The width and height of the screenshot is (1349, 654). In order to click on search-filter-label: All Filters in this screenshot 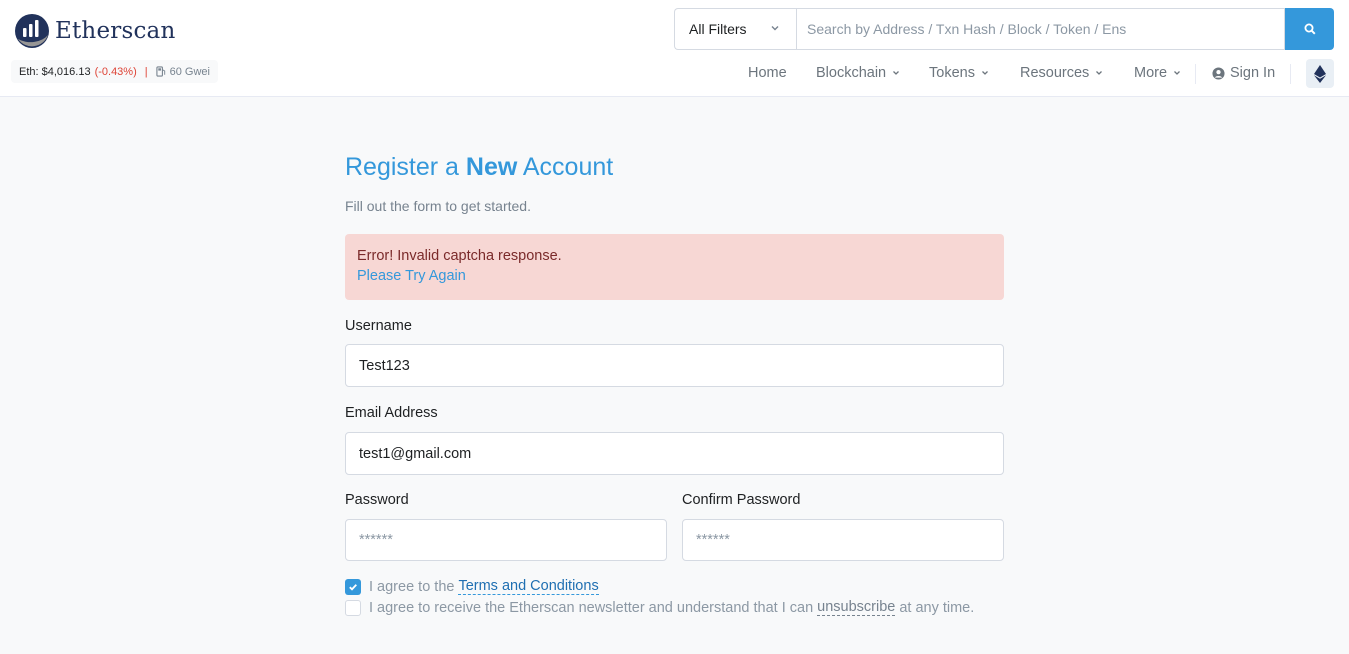, I will do `click(718, 29)`.